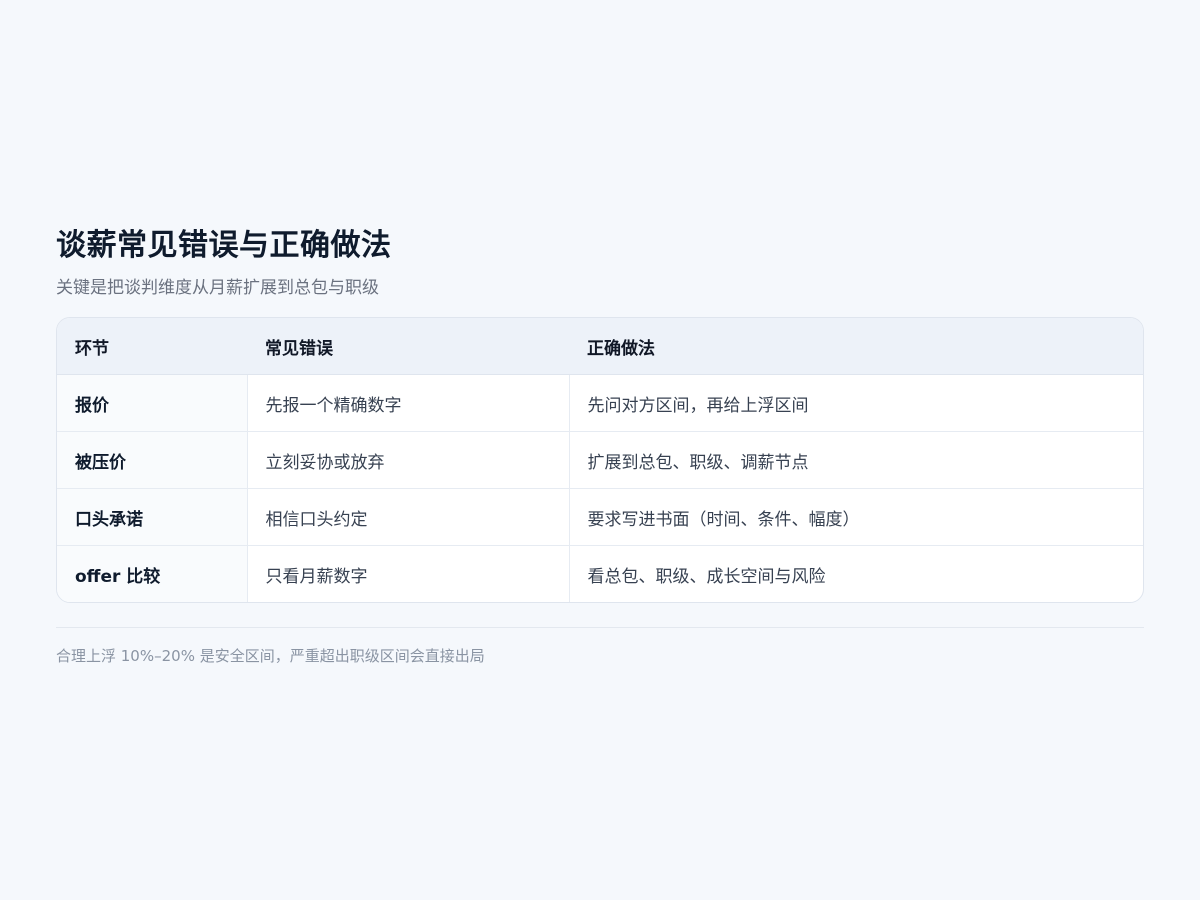  What do you see at coordinates (856, 460) in the screenshot?
I see `correct-cell: 扩展到总包、职级、调薪节点` at bounding box center [856, 460].